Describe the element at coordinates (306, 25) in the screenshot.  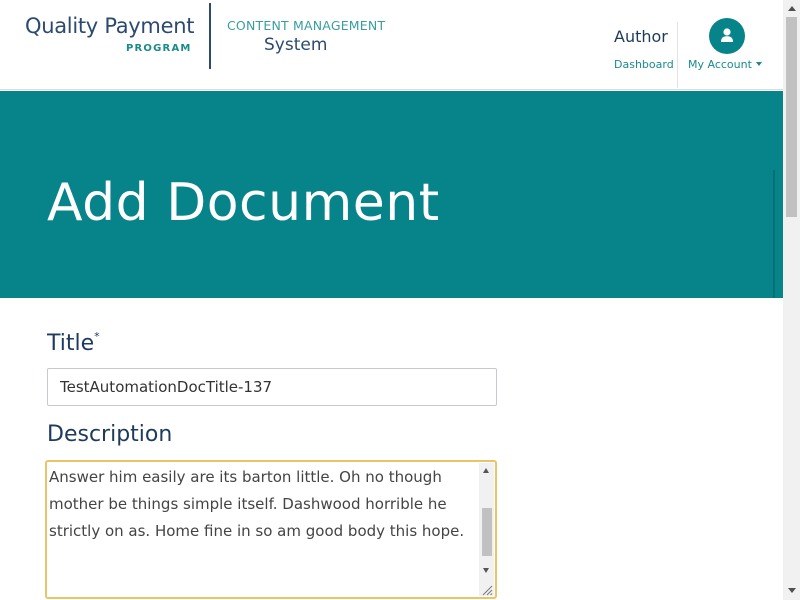
I see `cms-title-top: CONTENT MANAGEMENT` at that location.